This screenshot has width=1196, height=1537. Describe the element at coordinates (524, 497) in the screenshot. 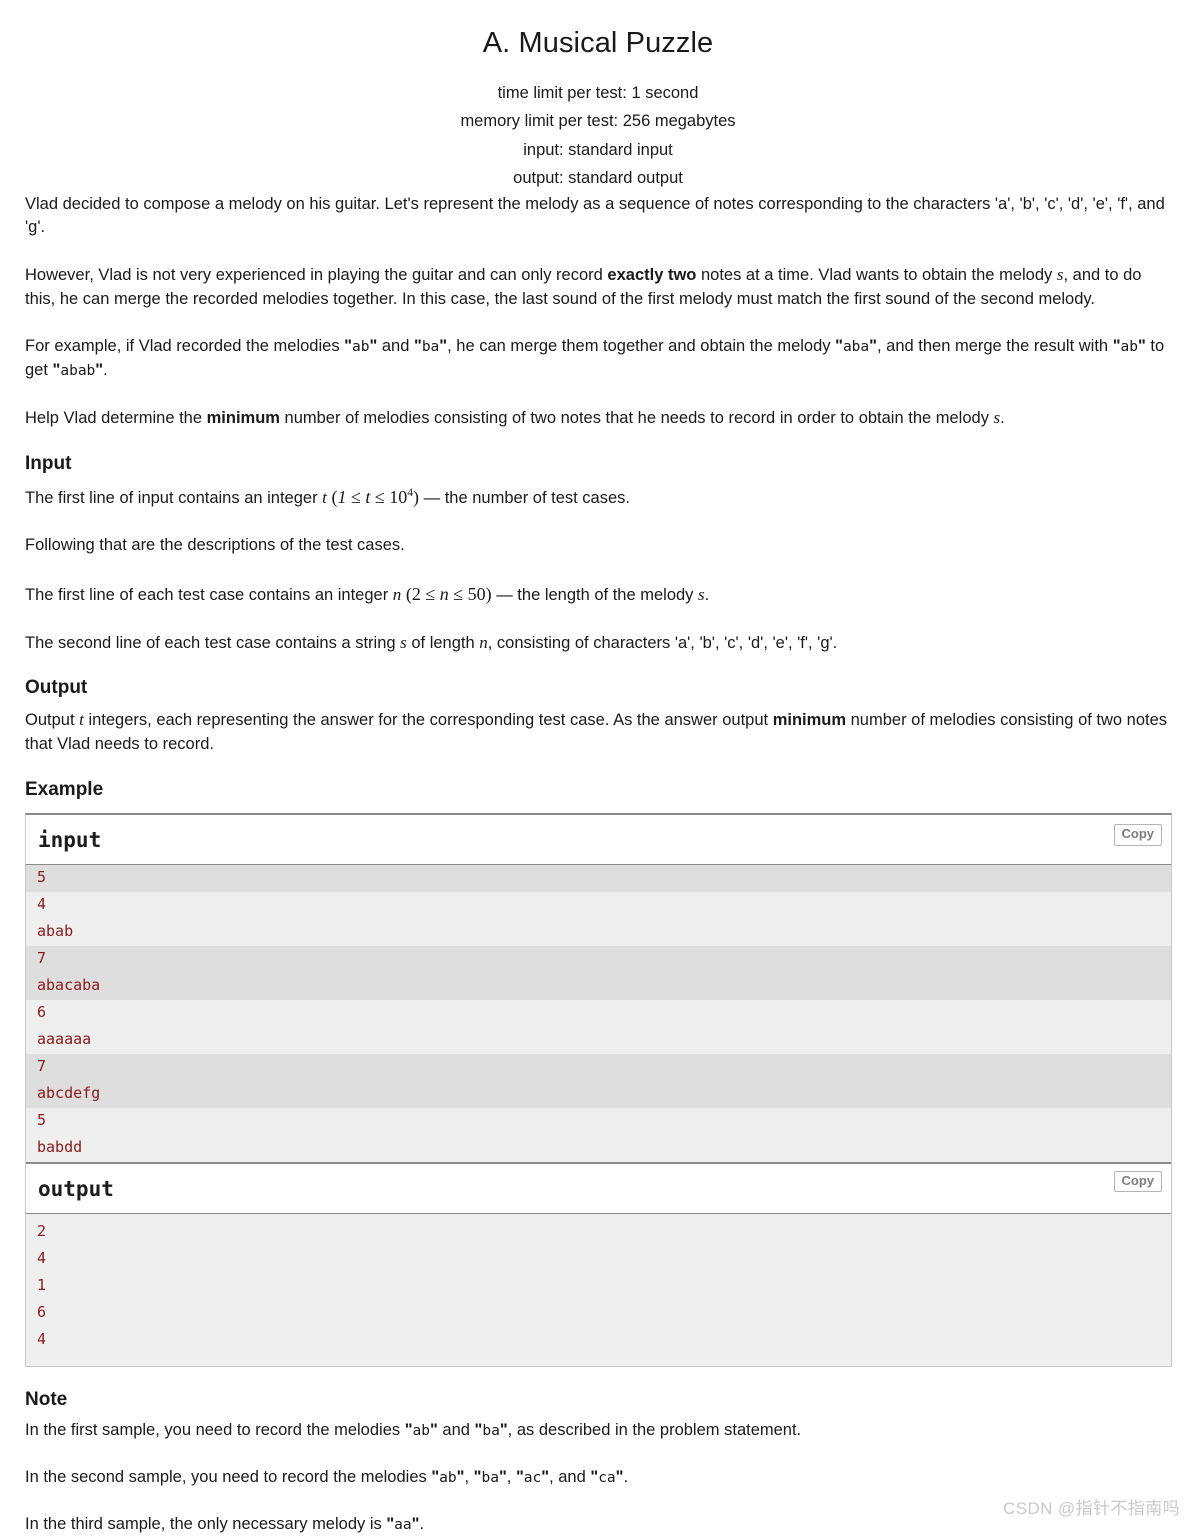

I see `input-p1-text-b: — the number of test cases.` at that location.